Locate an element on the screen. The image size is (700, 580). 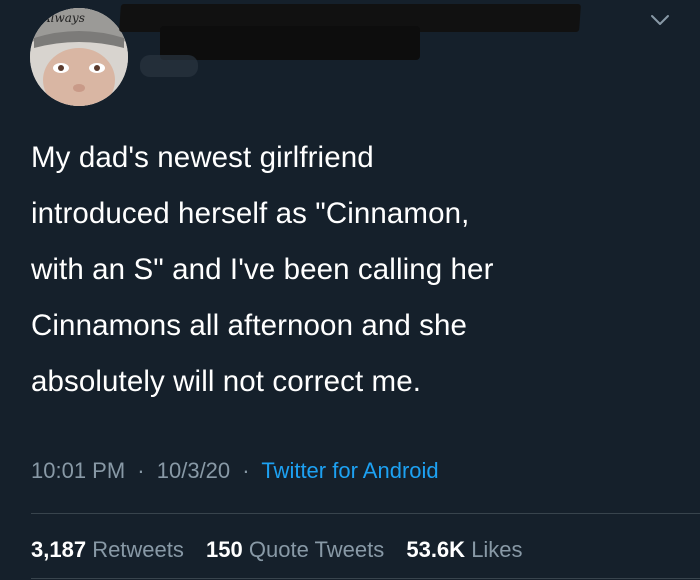
avatar-image: Always is located at coordinates (79, 57).